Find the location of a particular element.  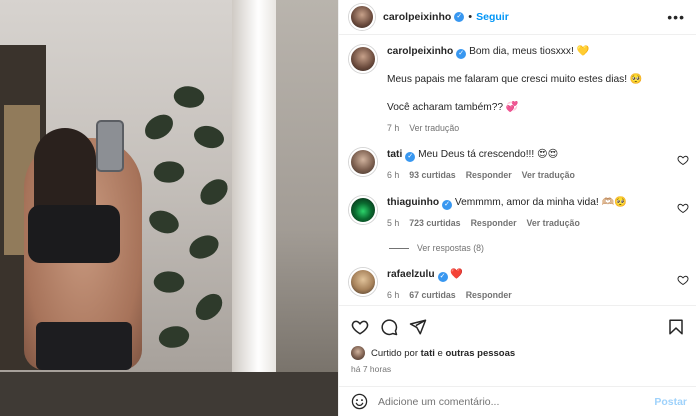

comment-text: Vemmmm, amor da minha vida! 🫶🏼🥺 is located at coordinates (540, 202).